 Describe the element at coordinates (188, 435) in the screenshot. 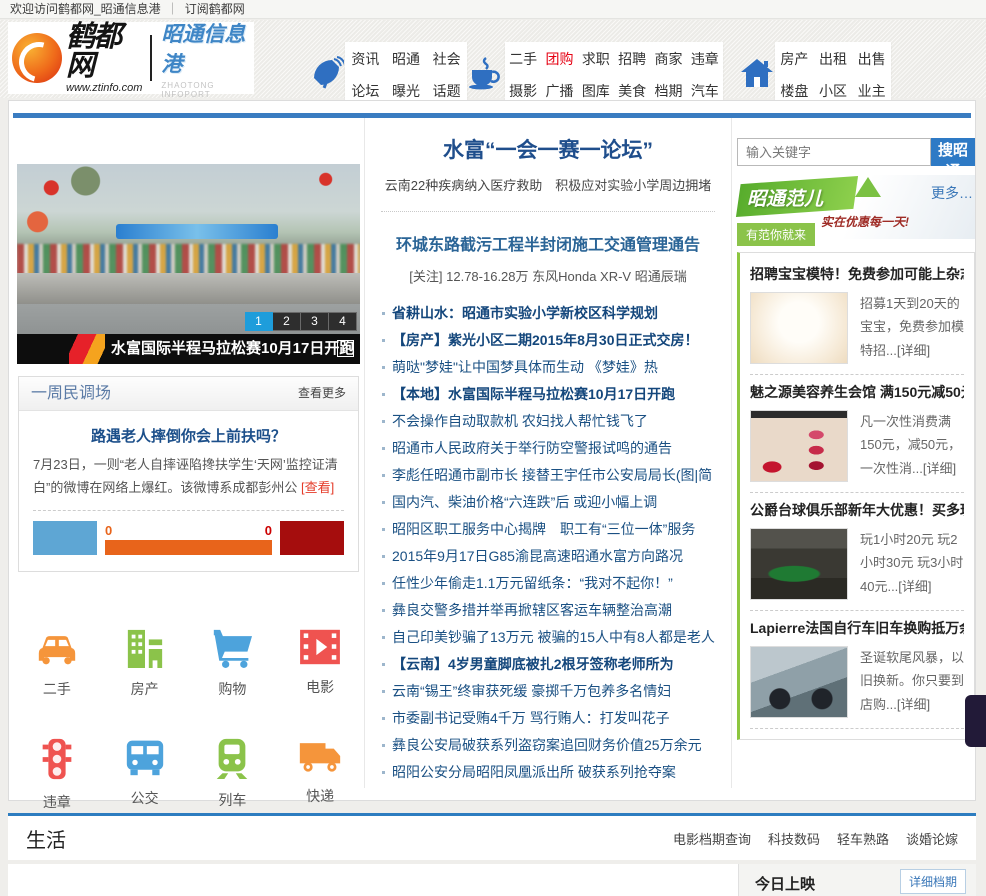

I see `poll-question: 路遇老人摔倒你会上前扶吗？` at that location.